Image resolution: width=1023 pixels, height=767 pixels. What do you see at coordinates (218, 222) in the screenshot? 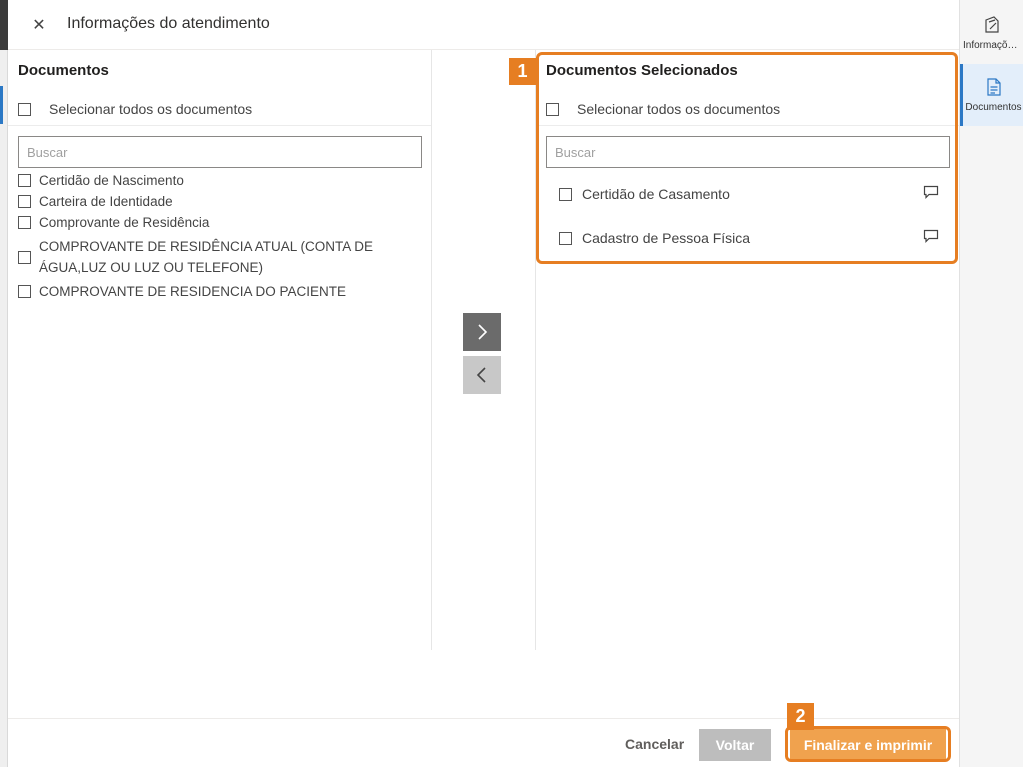
I see `list-item: Comprovante de Residência` at bounding box center [218, 222].